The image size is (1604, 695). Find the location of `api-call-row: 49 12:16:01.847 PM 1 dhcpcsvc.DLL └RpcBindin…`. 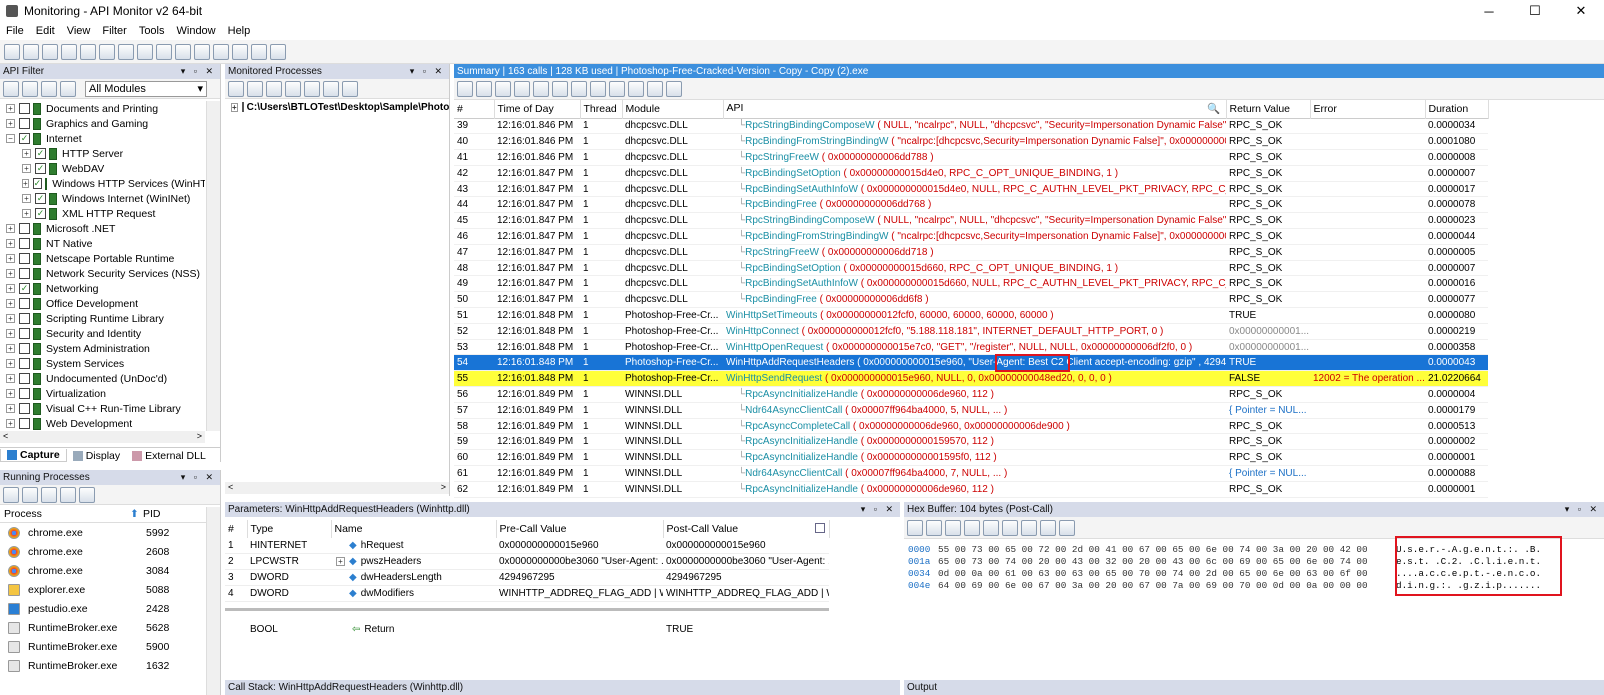

api-call-row: 49 12:16:01.847 PM 1 dhcpcsvc.DLL └RpcBindin… is located at coordinates (971, 284).